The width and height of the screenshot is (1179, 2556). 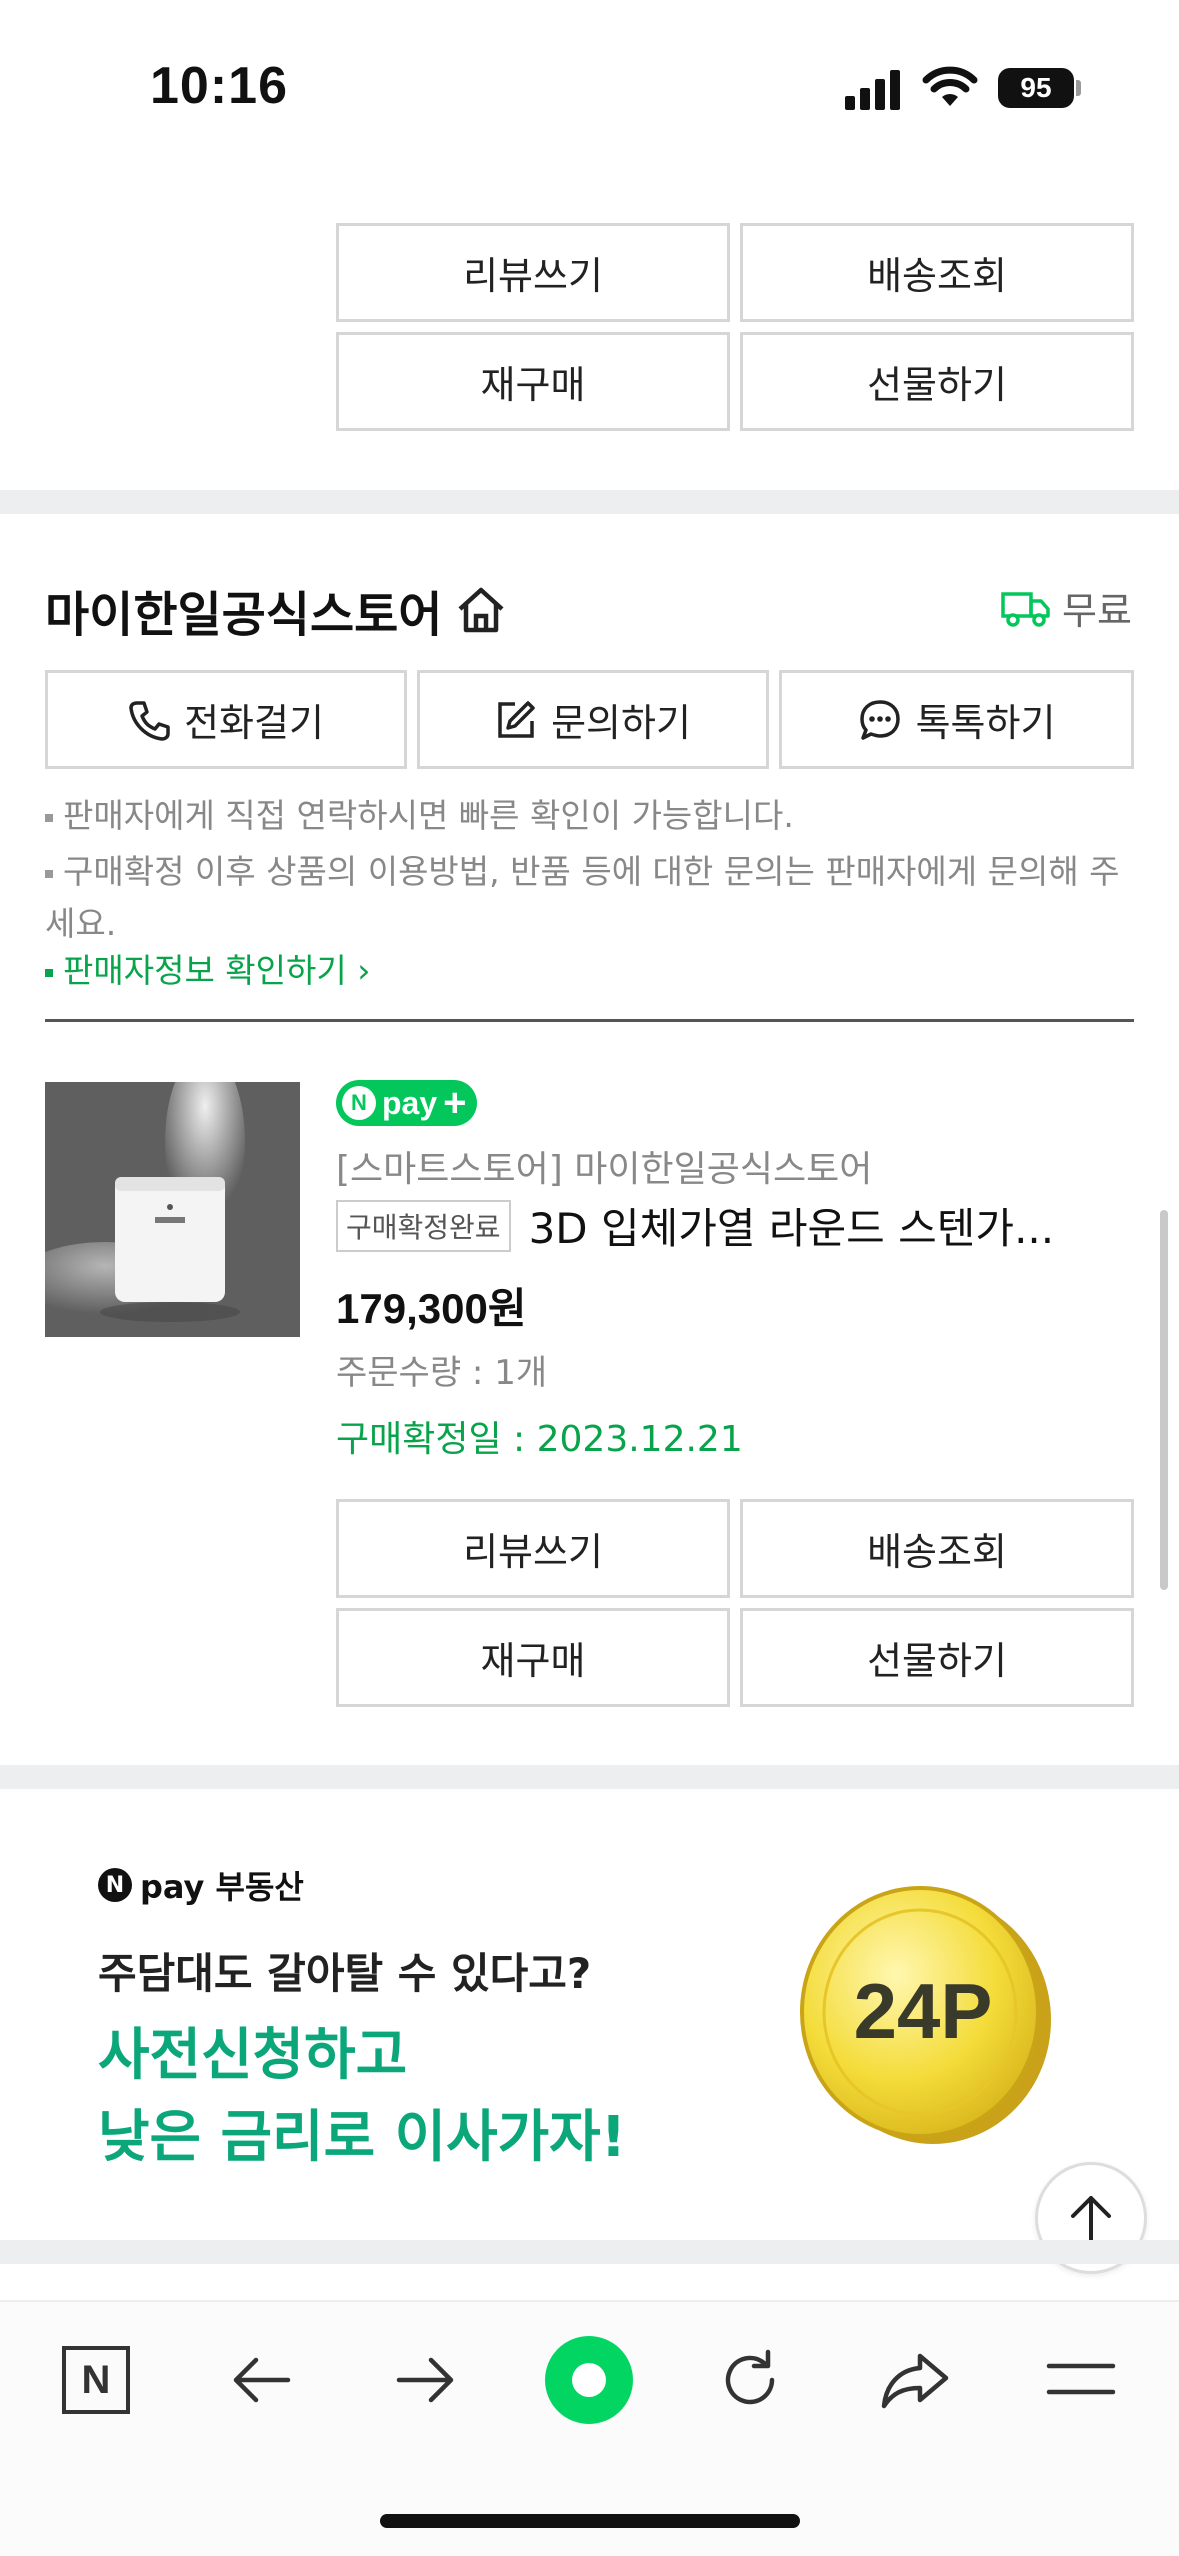 What do you see at coordinates (1097, 611) in the screenshot?
I see `shipping-label: 무료` at bounding box center [1097, 611].